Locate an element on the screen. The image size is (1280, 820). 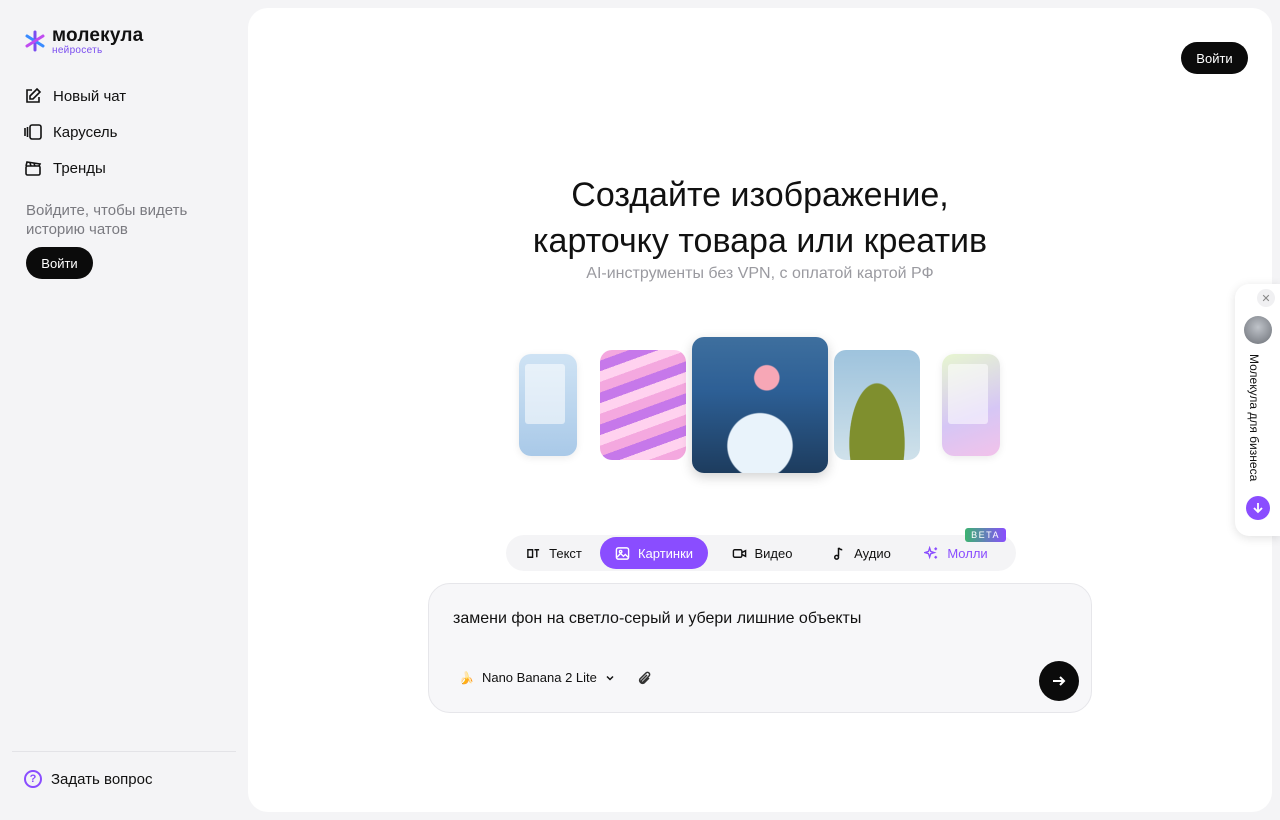
music-note-icon is located at coordinates (838, 553).